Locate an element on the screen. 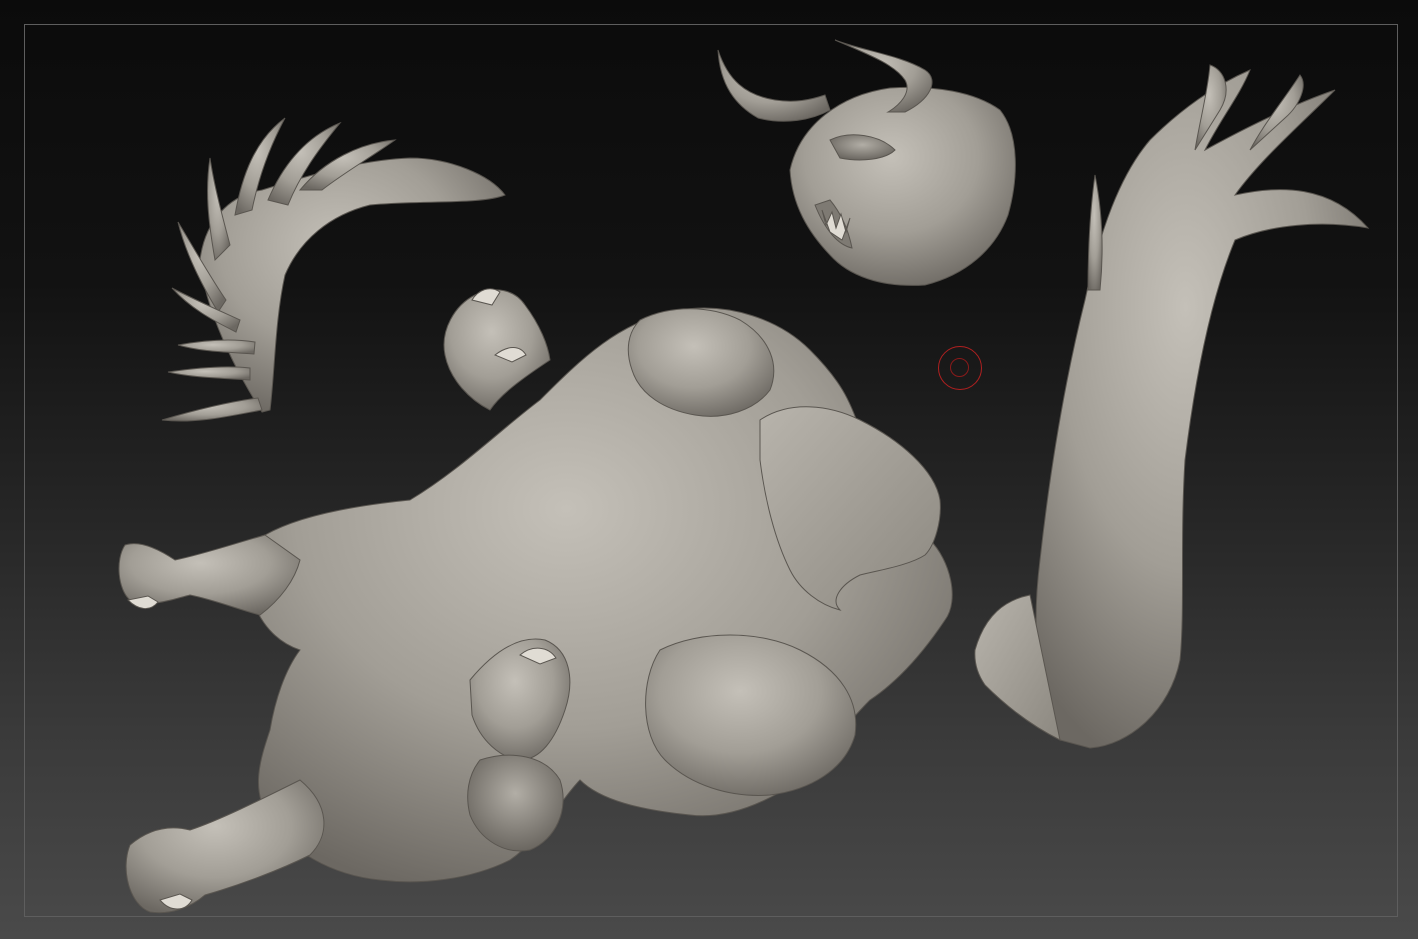 The width and height of the screenshot is (1418, 939). demon-head-mesh is located at coordinates (866, 162).